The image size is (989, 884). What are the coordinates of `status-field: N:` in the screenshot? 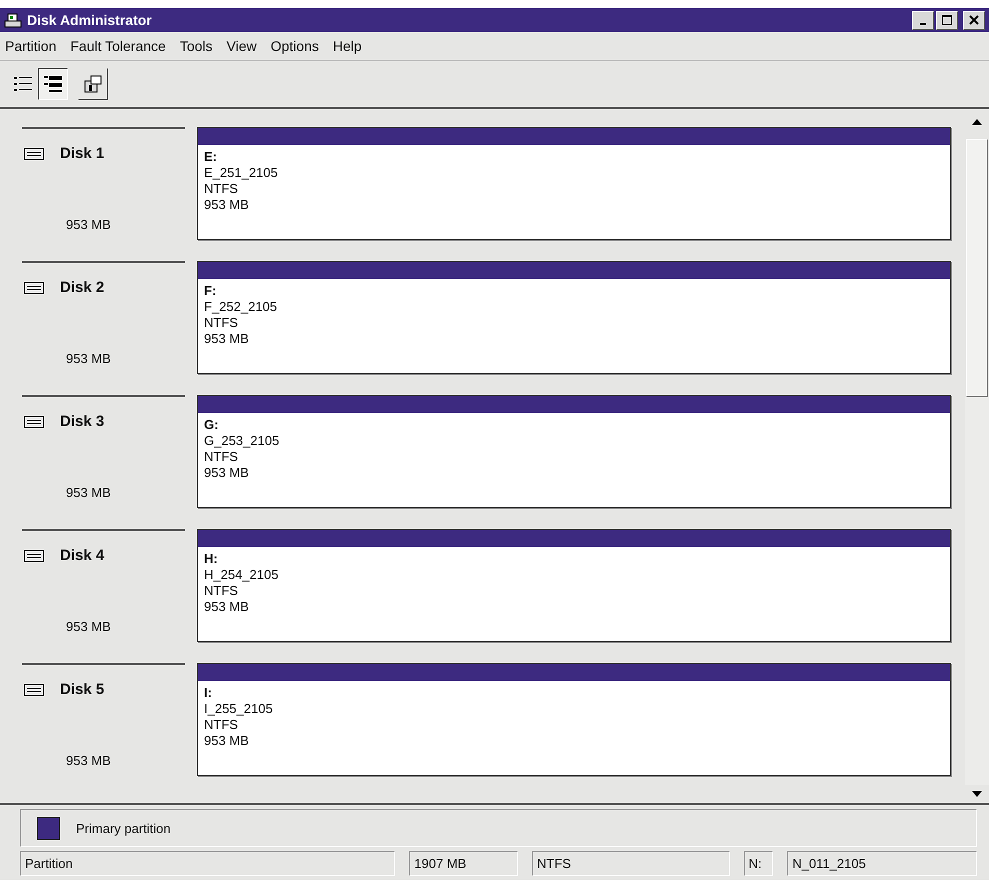 It's located at (759, 863).